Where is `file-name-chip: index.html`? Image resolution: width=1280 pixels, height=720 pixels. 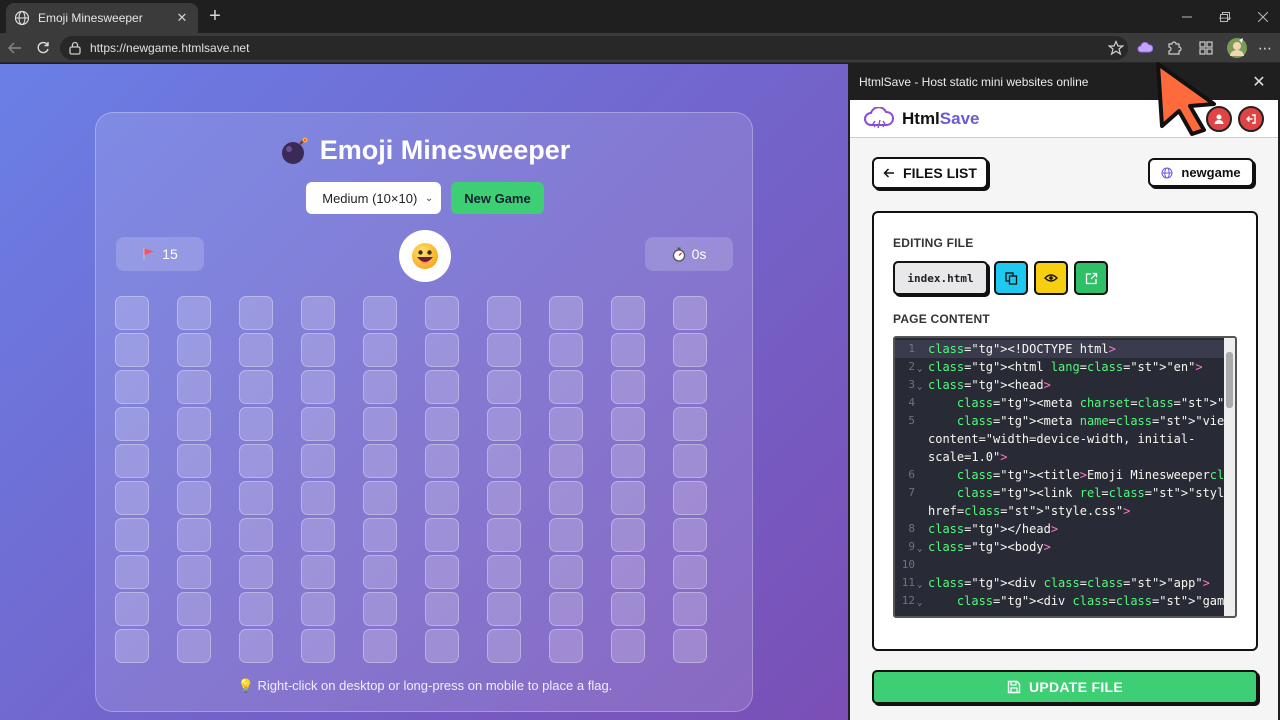 file-name-chip: index.html is located at coordinates (940, 278).